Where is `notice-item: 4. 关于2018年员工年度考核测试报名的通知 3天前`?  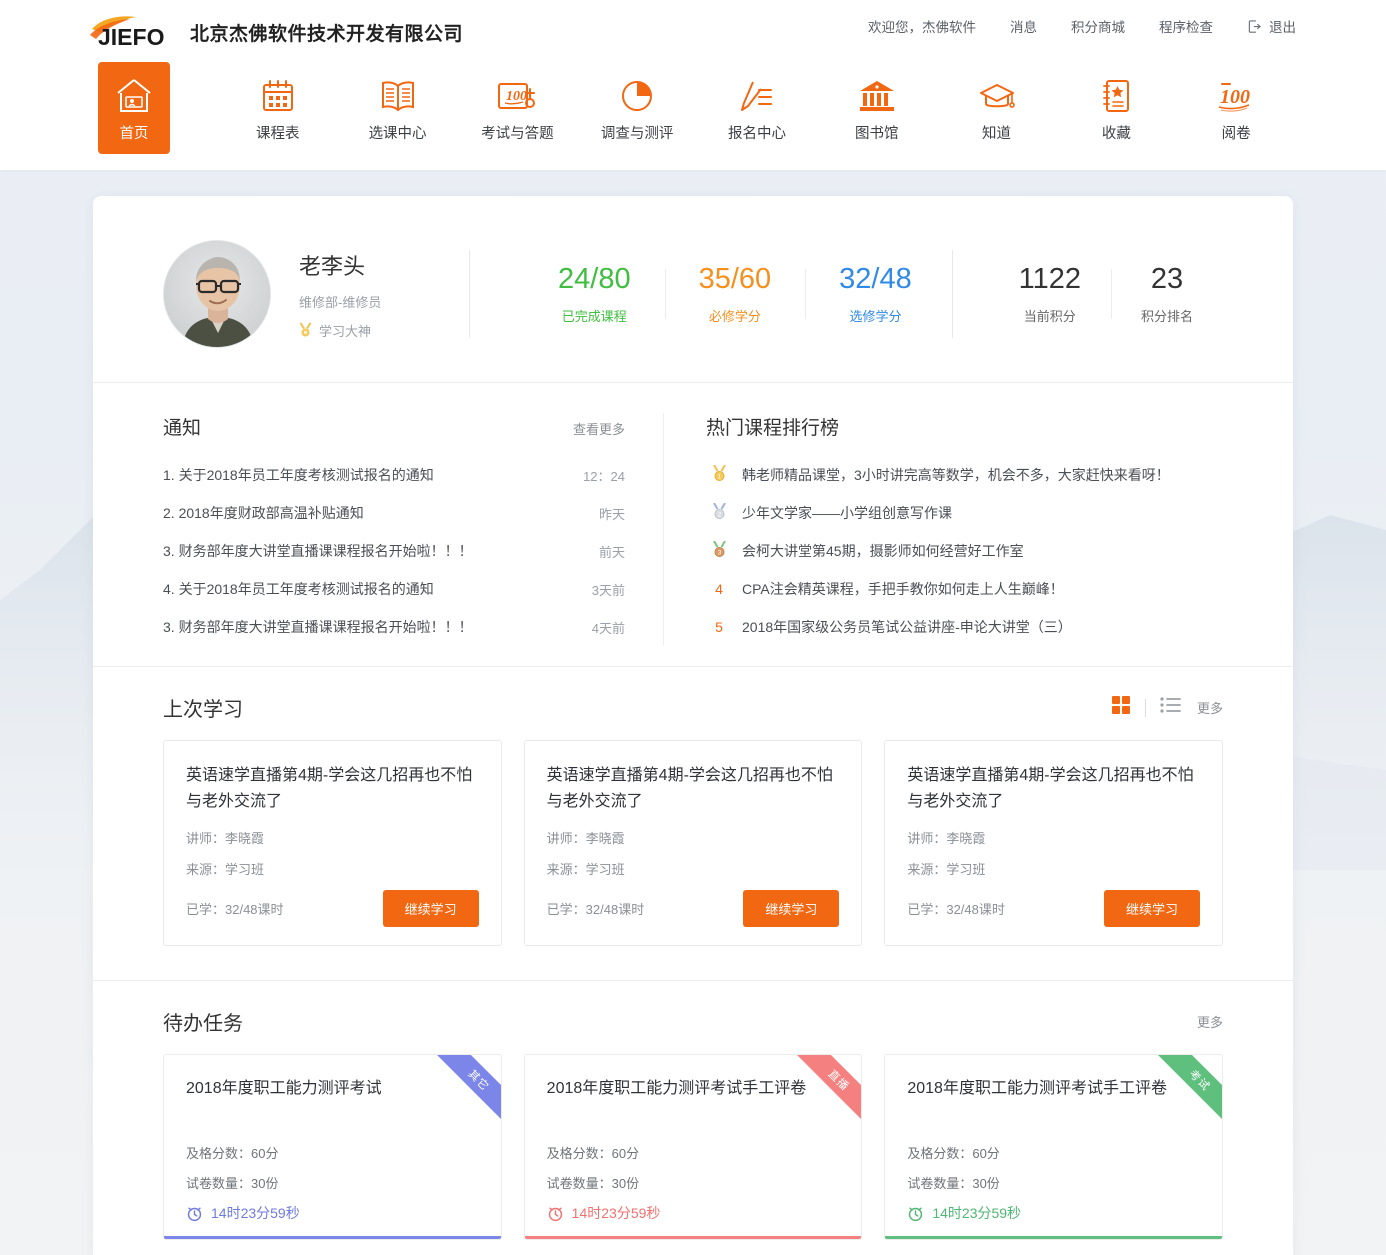 notice-item: 4. 关于2018年员工年度考核测试报名的通知 3天前 is located at coordinates (394, 589).